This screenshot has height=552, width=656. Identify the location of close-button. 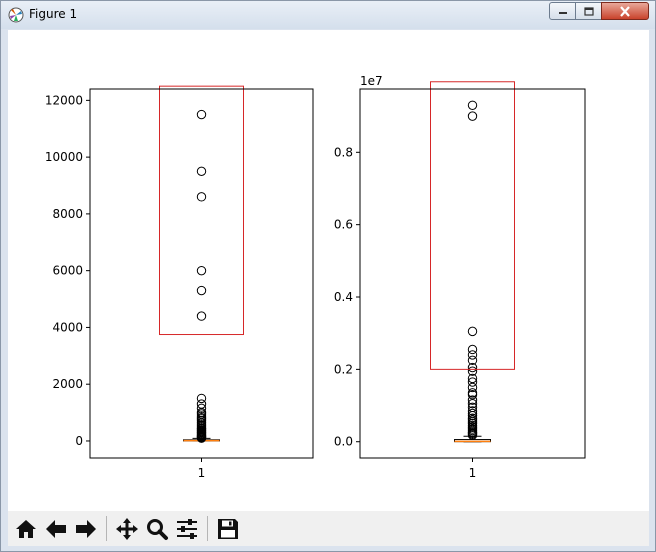
(625, 11).